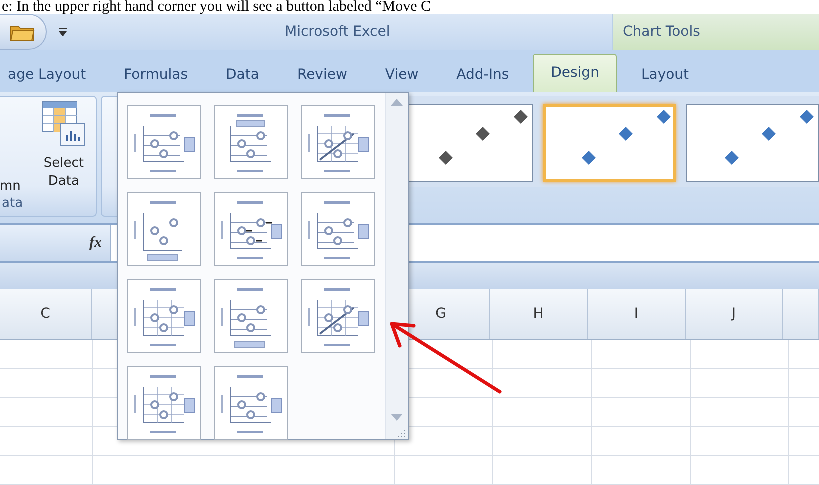 This screenshot has width=819, height=485. What do you see at coordinates (402, 433) in the screenshot?
I see `resize-grip-icon` at bounding box center [402, 433].